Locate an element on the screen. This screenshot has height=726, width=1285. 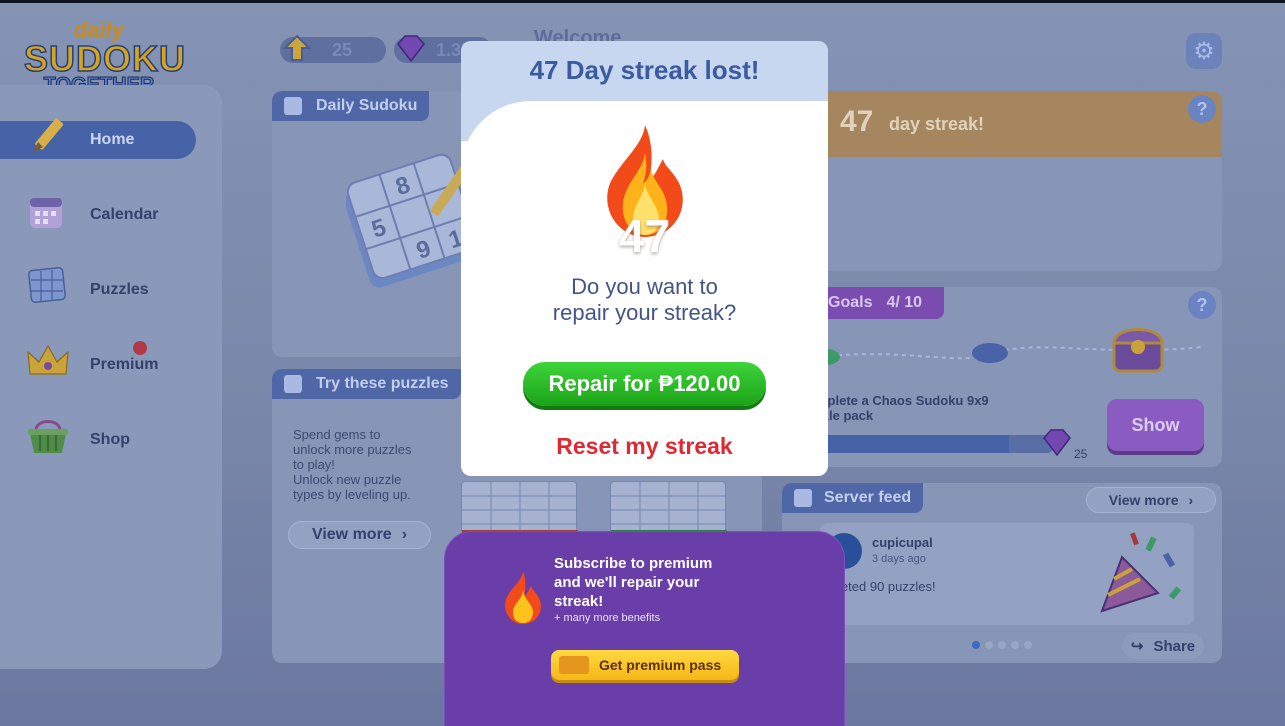
goals-show-button: Show is located at coordinates (1155, 425).